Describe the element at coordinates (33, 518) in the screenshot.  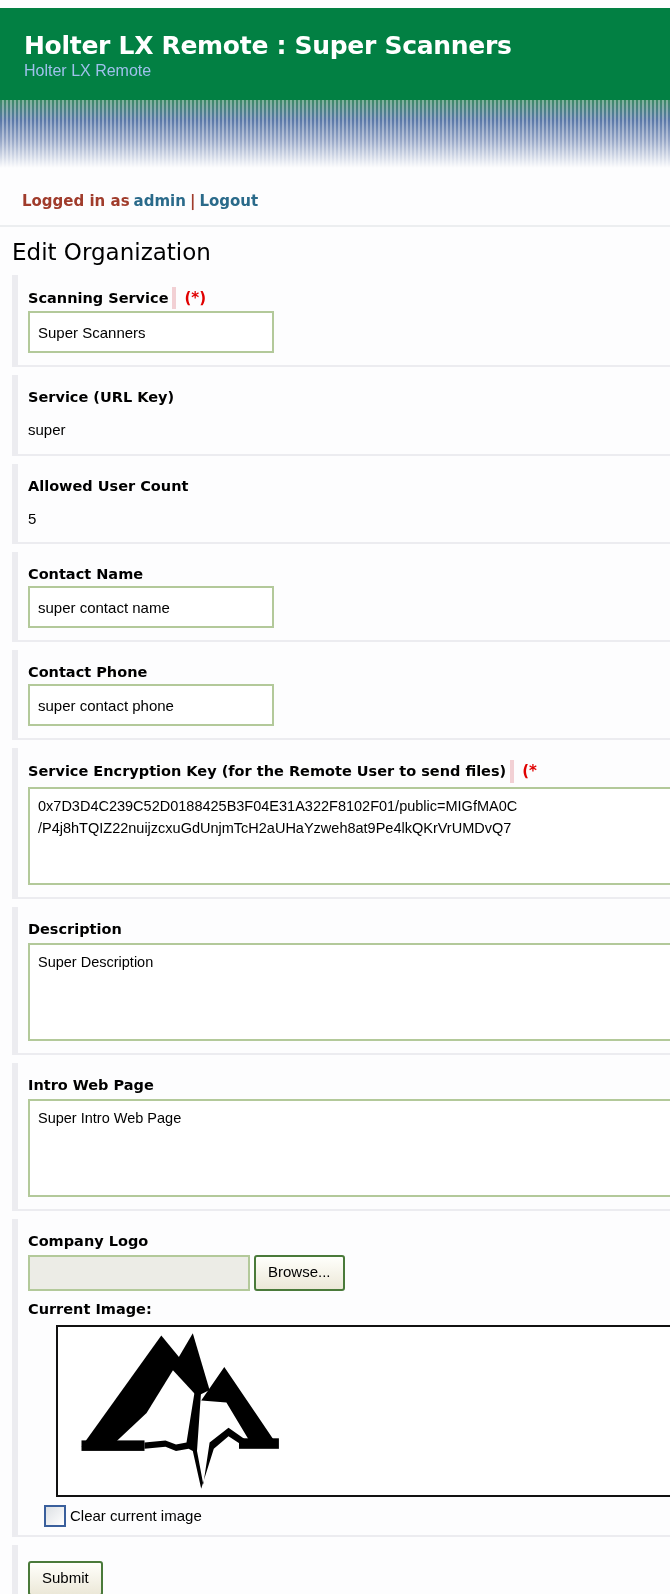
I see `field-value: 5` at that location.